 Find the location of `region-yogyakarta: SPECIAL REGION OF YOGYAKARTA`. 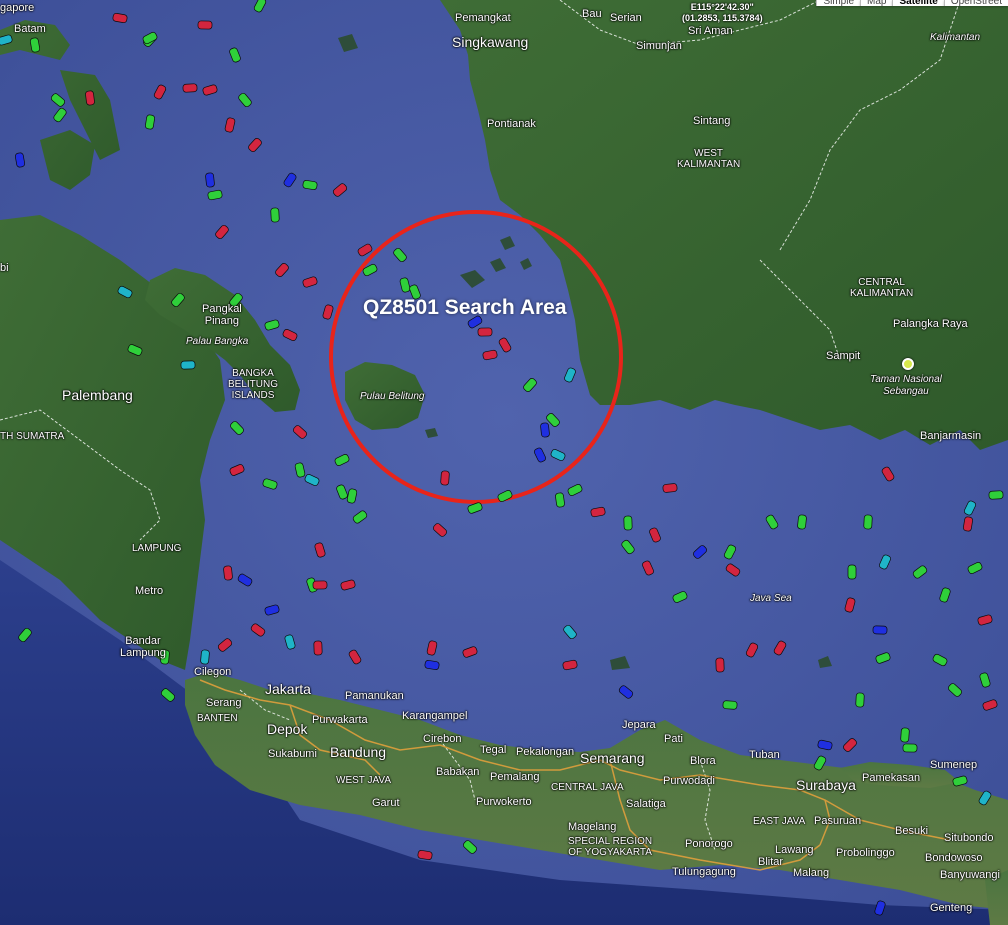

region-yogyakarta: SPECIAL REGION OF YOGYAKARTA is located at coordinates (610, 847).